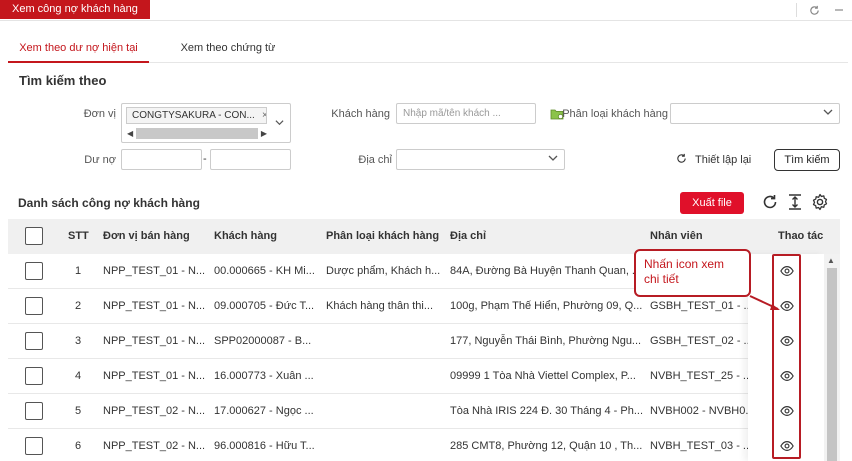 The width and height of the screenshot is (852, 461). I want to click on cell-stt: 5, so click(78, 411).